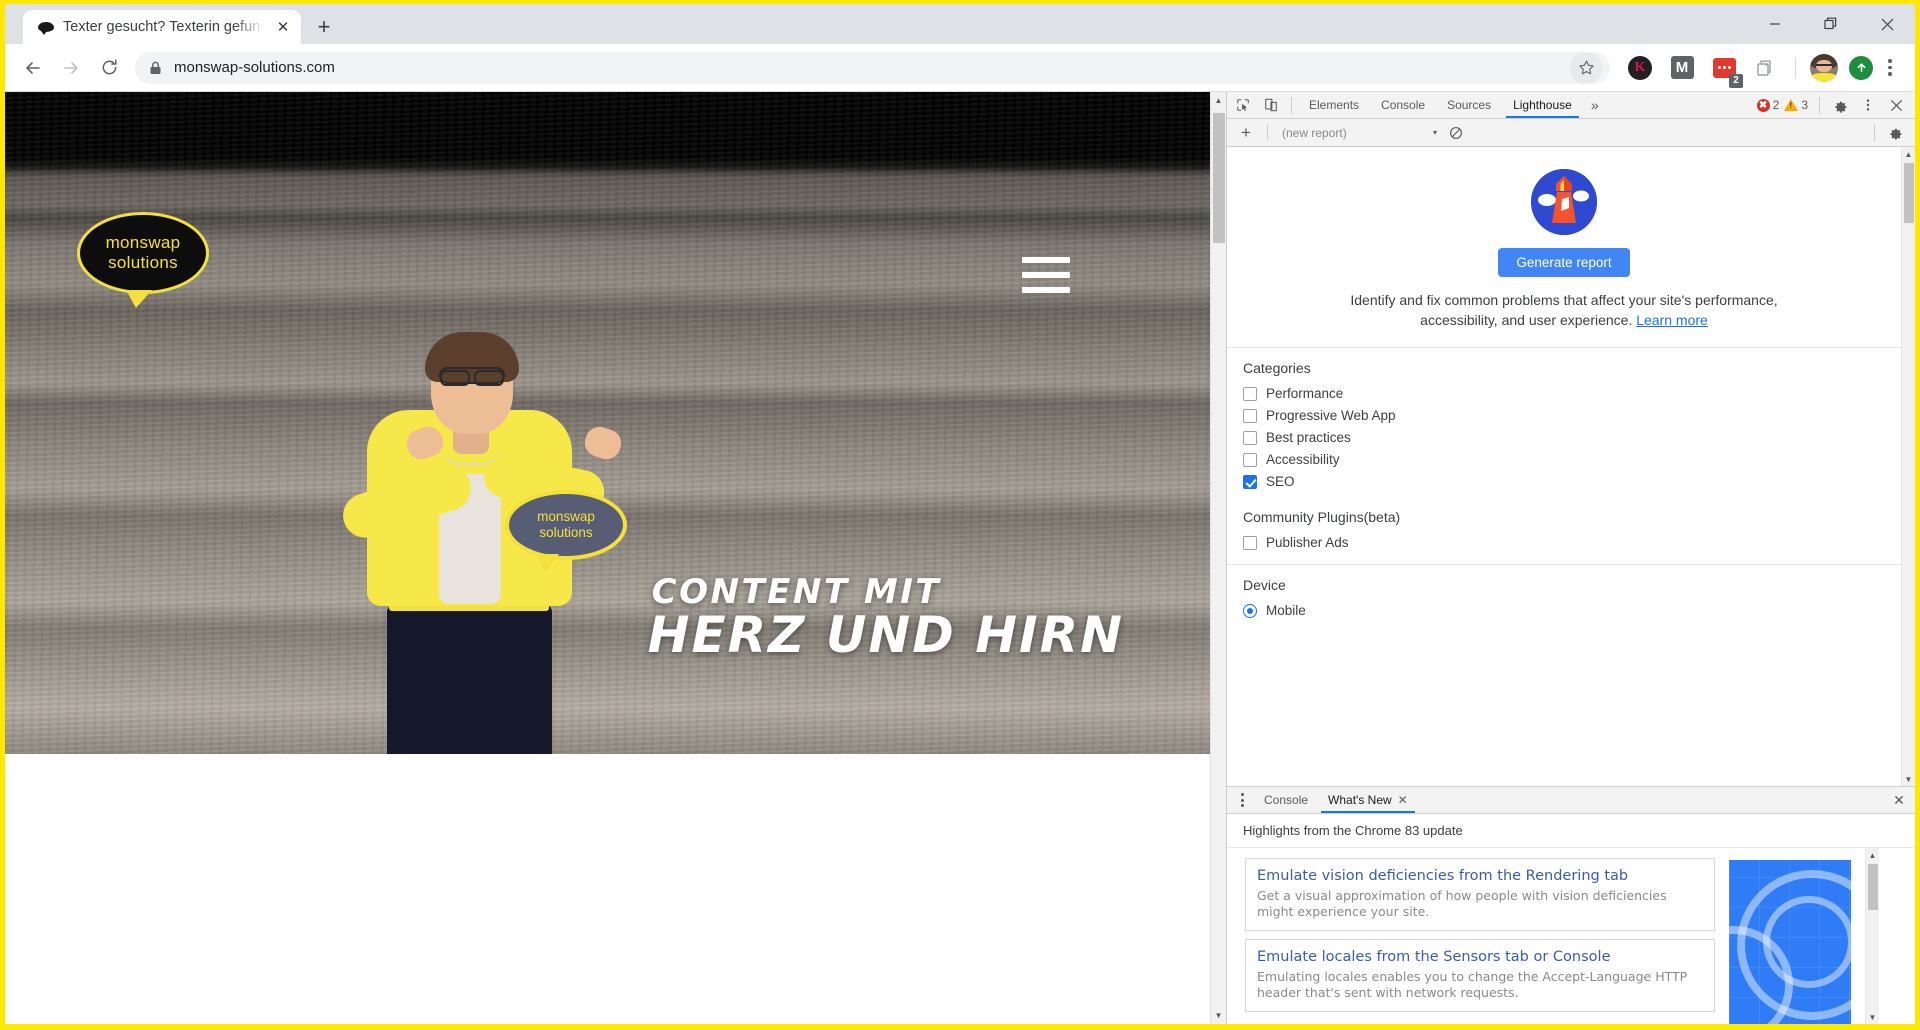 This screenshot has height=1030, width=1920. Describe the element at coordinates (1250, 610) in the screenshot. I see `radio-mobile` at that location.